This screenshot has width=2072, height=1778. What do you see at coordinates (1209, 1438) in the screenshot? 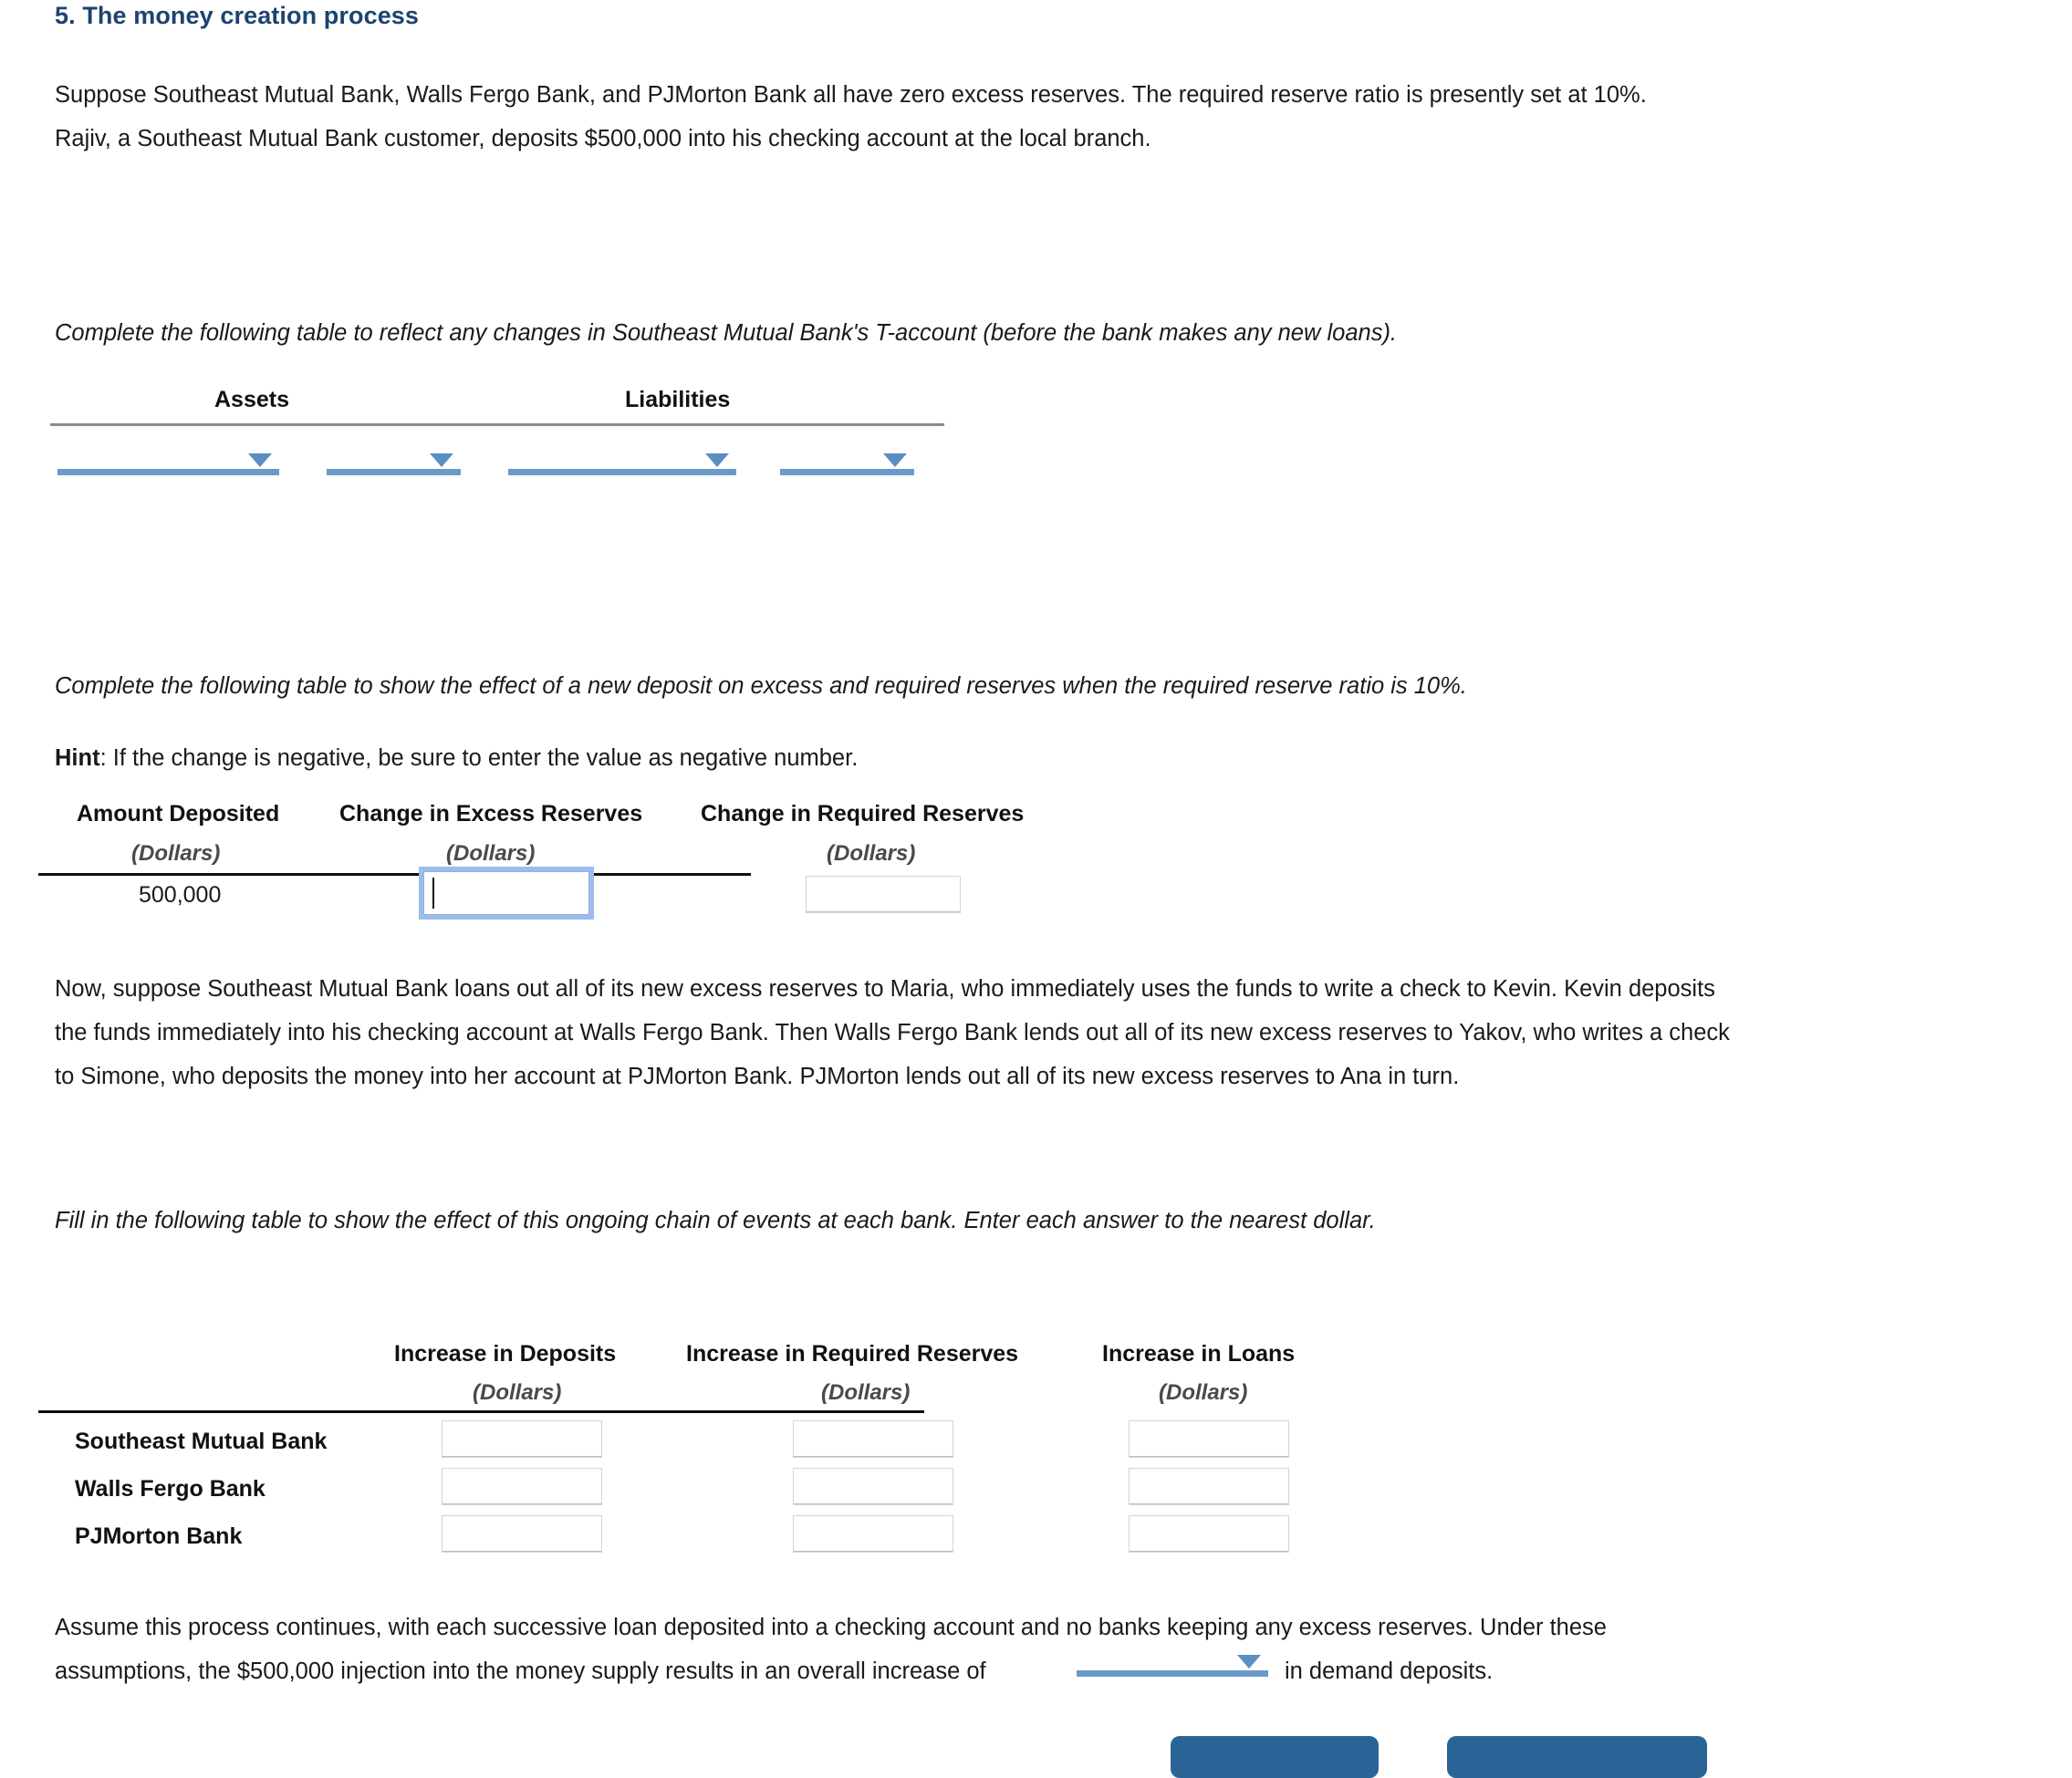
I see `southeast-loans-input` at bounding box center [1209, 1438].